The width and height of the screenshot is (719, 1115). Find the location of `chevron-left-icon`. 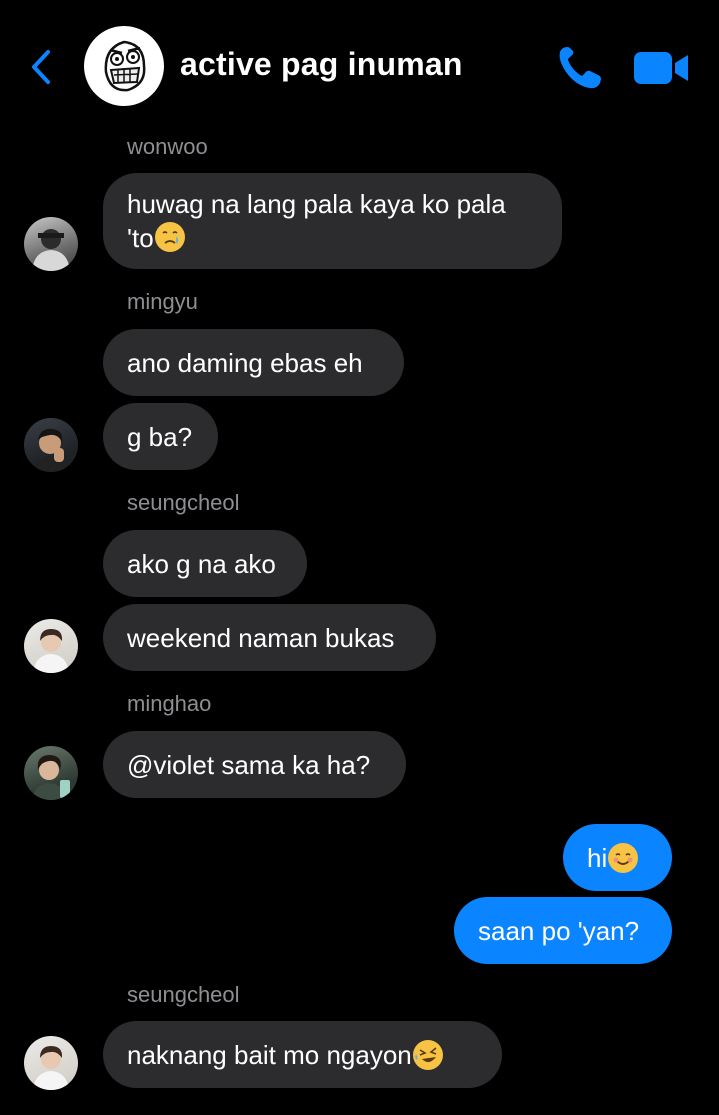

chevron-left-icon is located at coordinates (41, 67).